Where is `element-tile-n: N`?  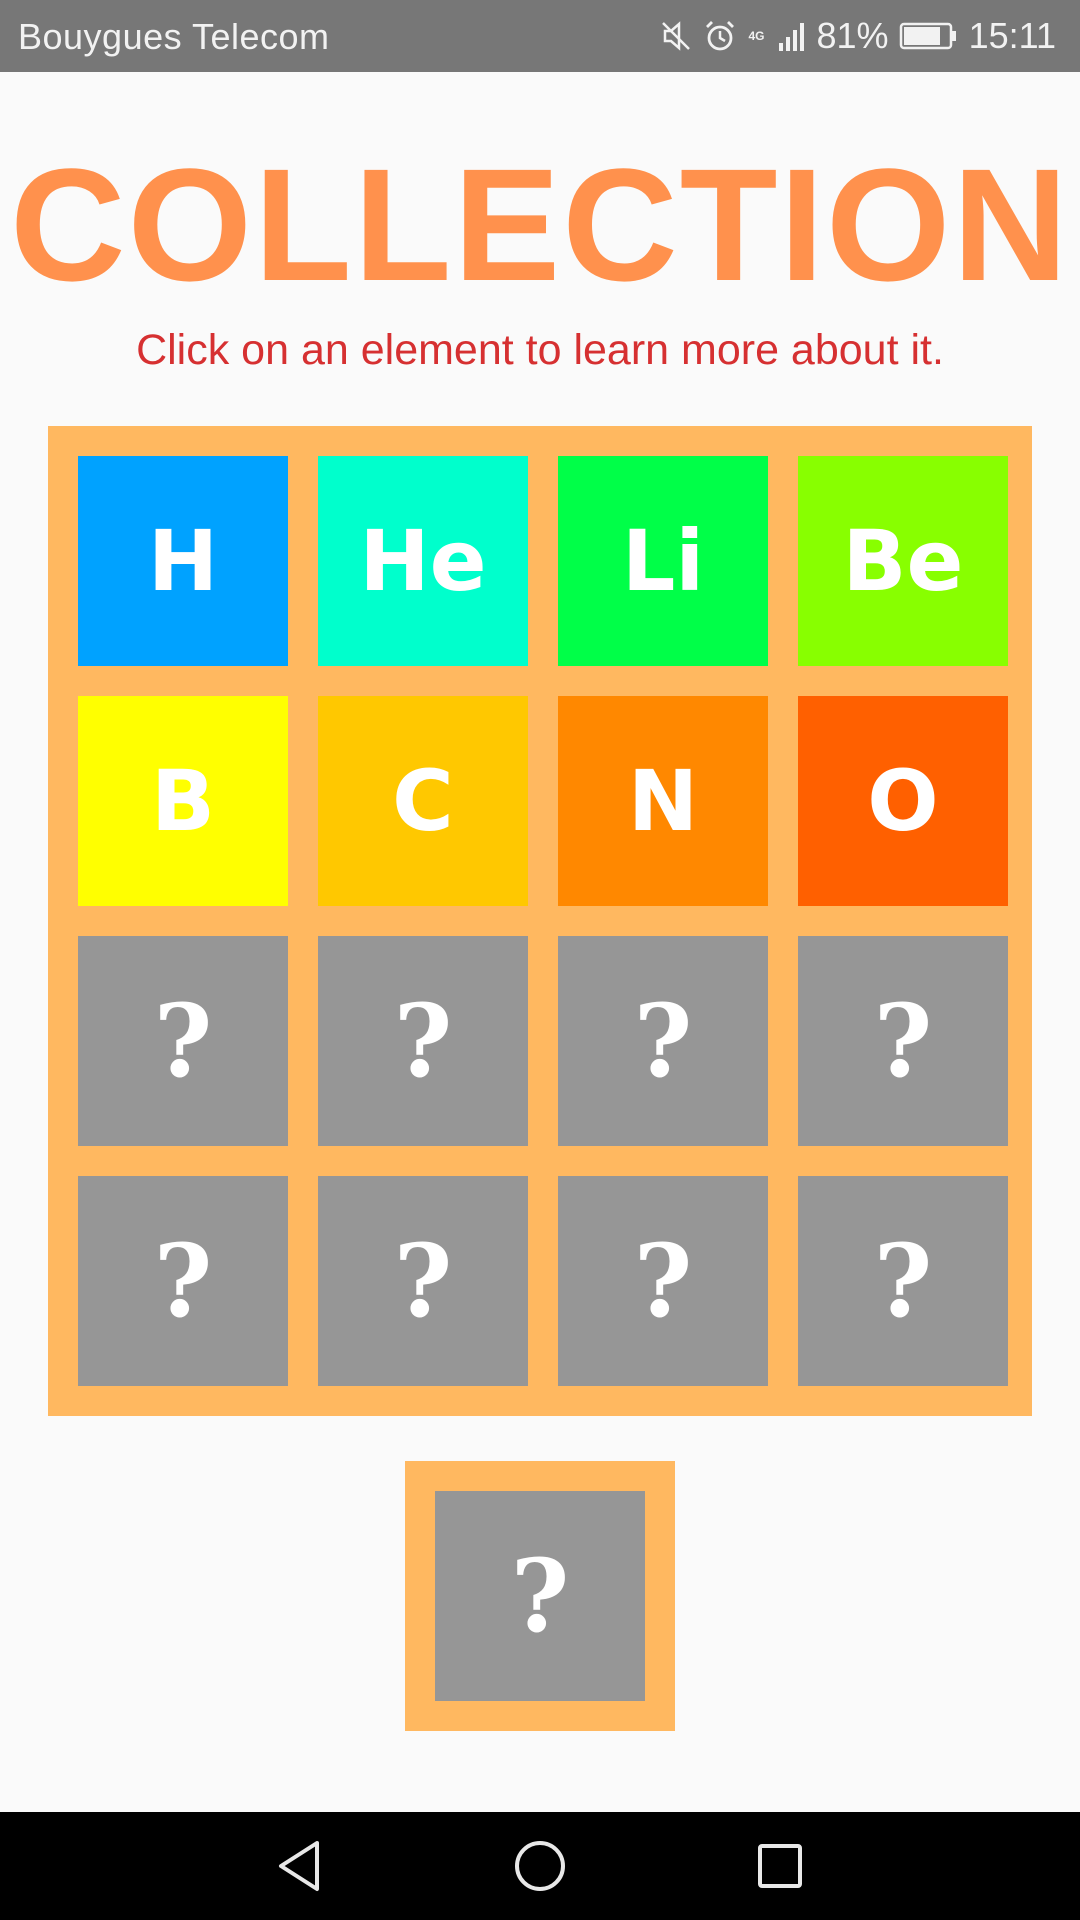
element-tile-n: N is located at coordinates (663, 801).